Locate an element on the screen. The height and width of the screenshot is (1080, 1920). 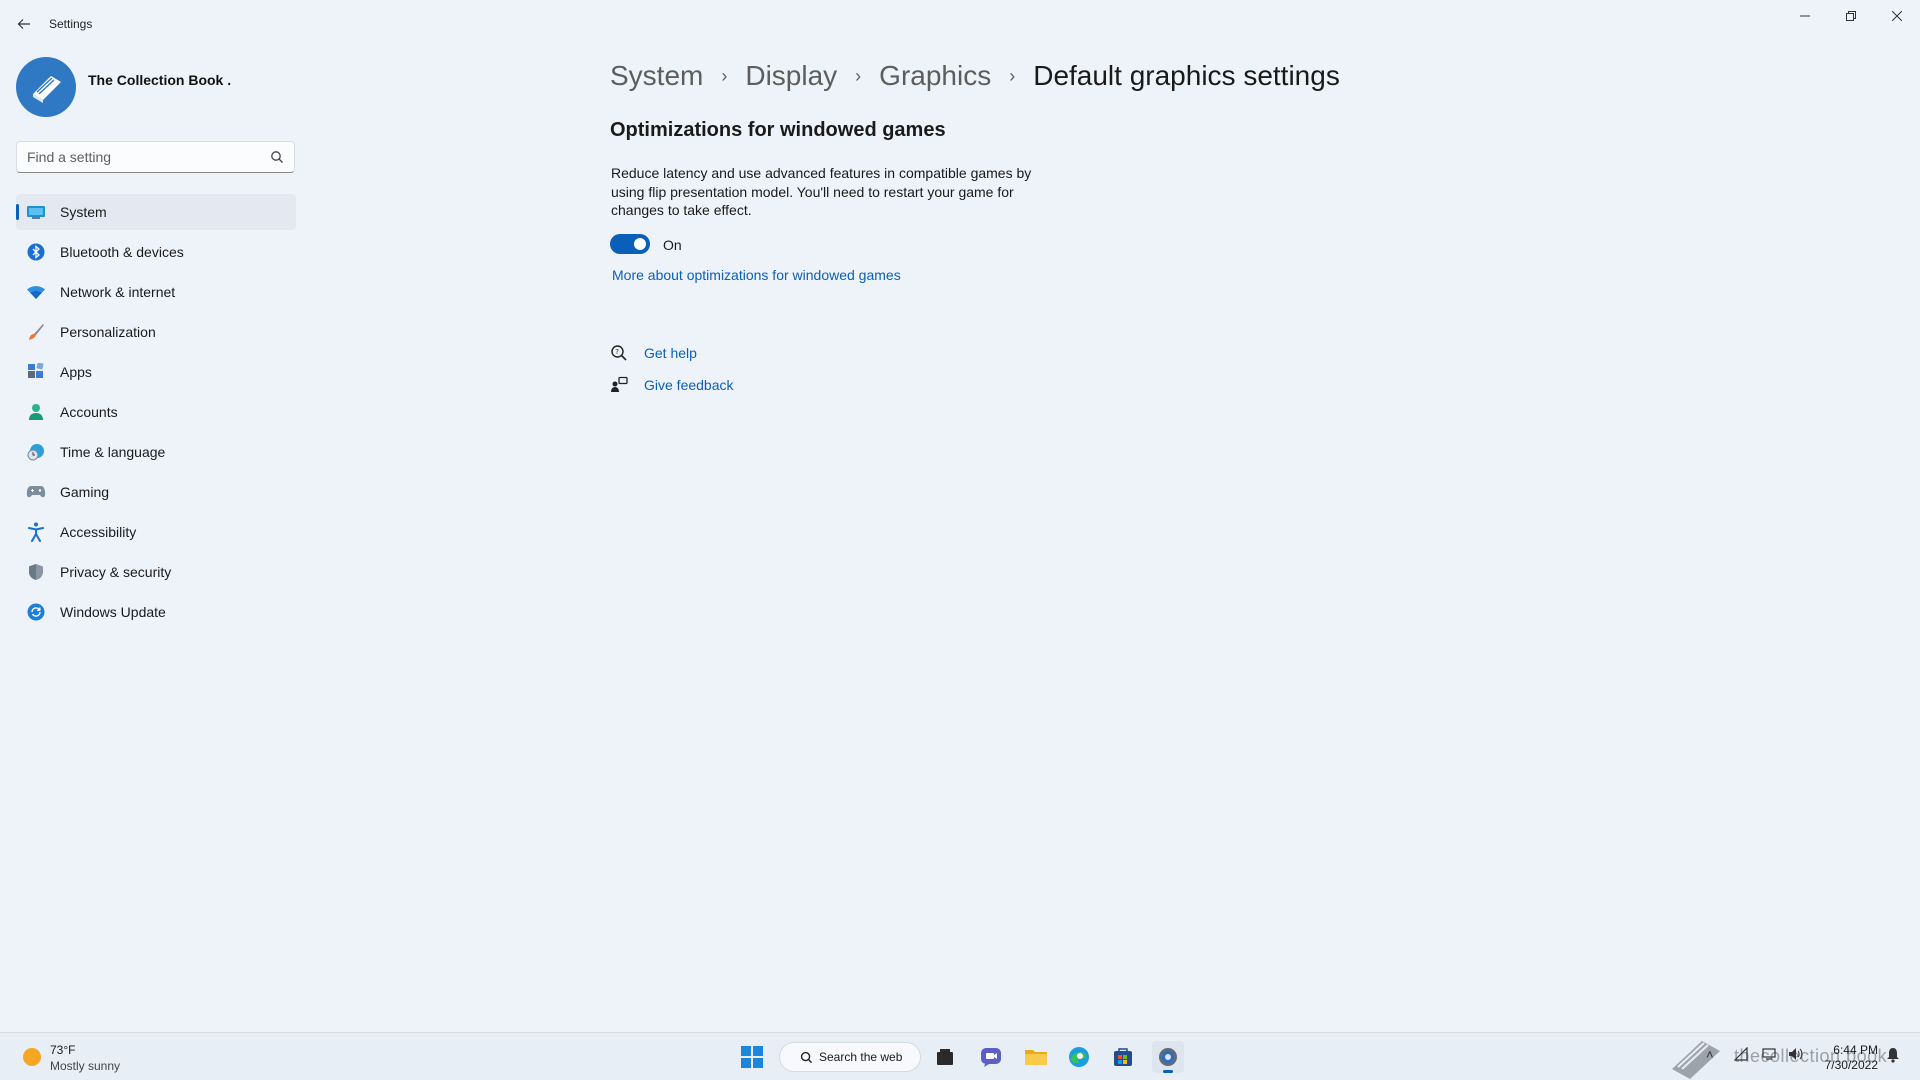
section-title: Optimizations for windowed games is located at coordinates (778, 130).